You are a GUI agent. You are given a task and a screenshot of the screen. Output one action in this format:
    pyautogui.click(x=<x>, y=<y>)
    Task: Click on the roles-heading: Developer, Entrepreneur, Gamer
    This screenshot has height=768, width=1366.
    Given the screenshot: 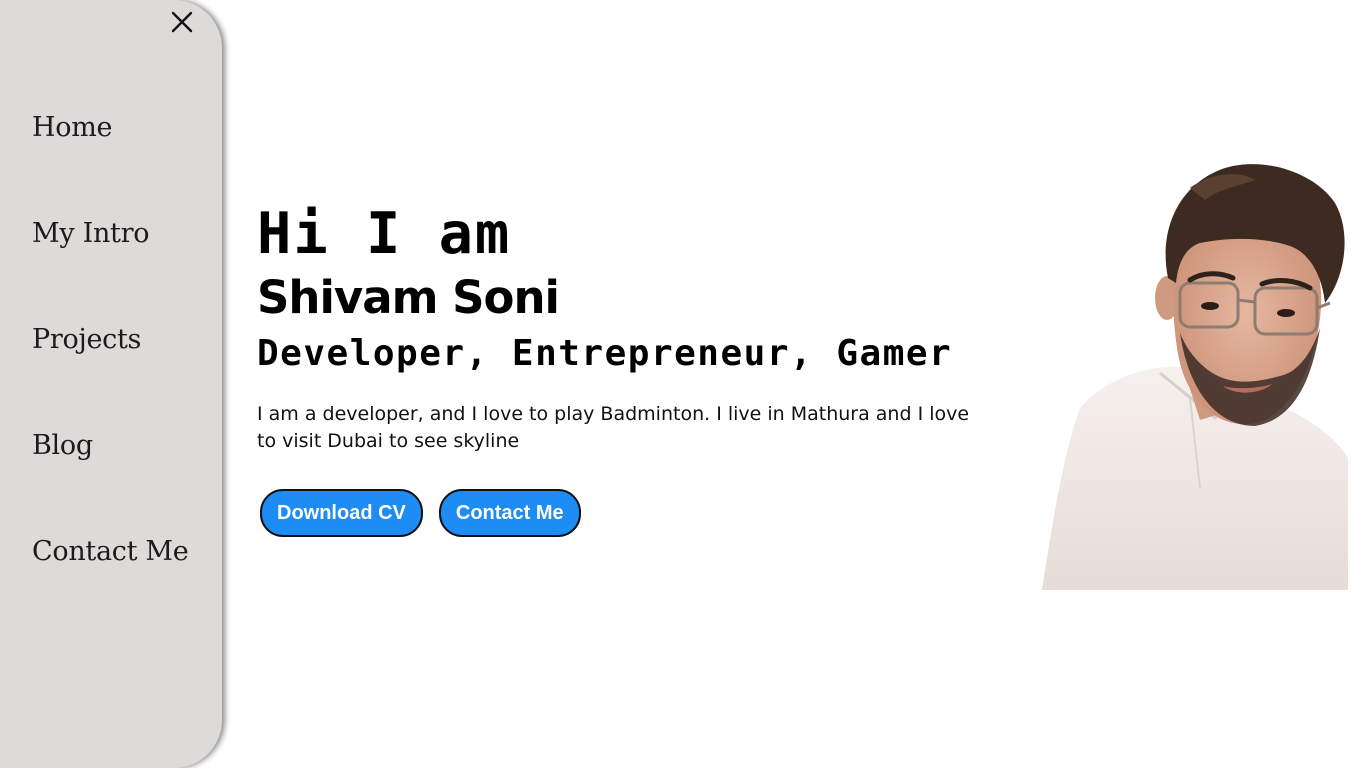 What is the action you would take?
    pyautogui.click(x=605, y=353)
    